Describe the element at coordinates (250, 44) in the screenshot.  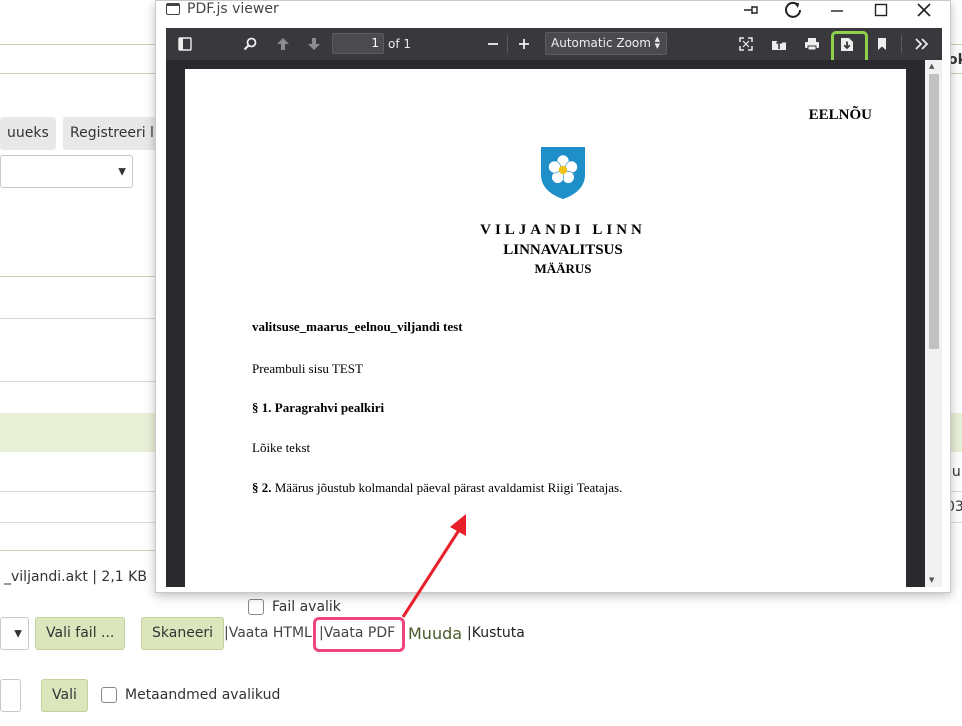
I see `search-icon` at that location.